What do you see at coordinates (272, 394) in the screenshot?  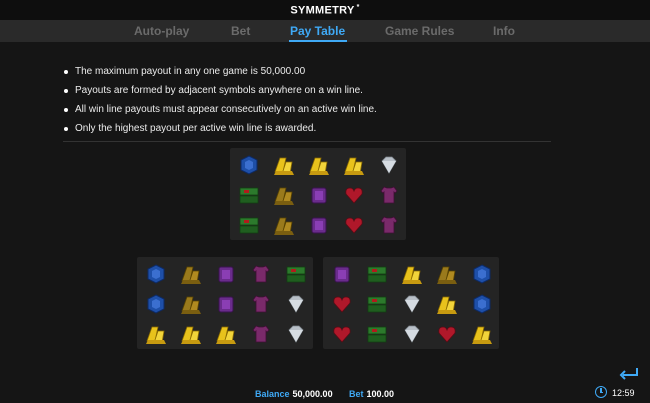 I see `balance-label: Balance` at bounding box center [272, 394].